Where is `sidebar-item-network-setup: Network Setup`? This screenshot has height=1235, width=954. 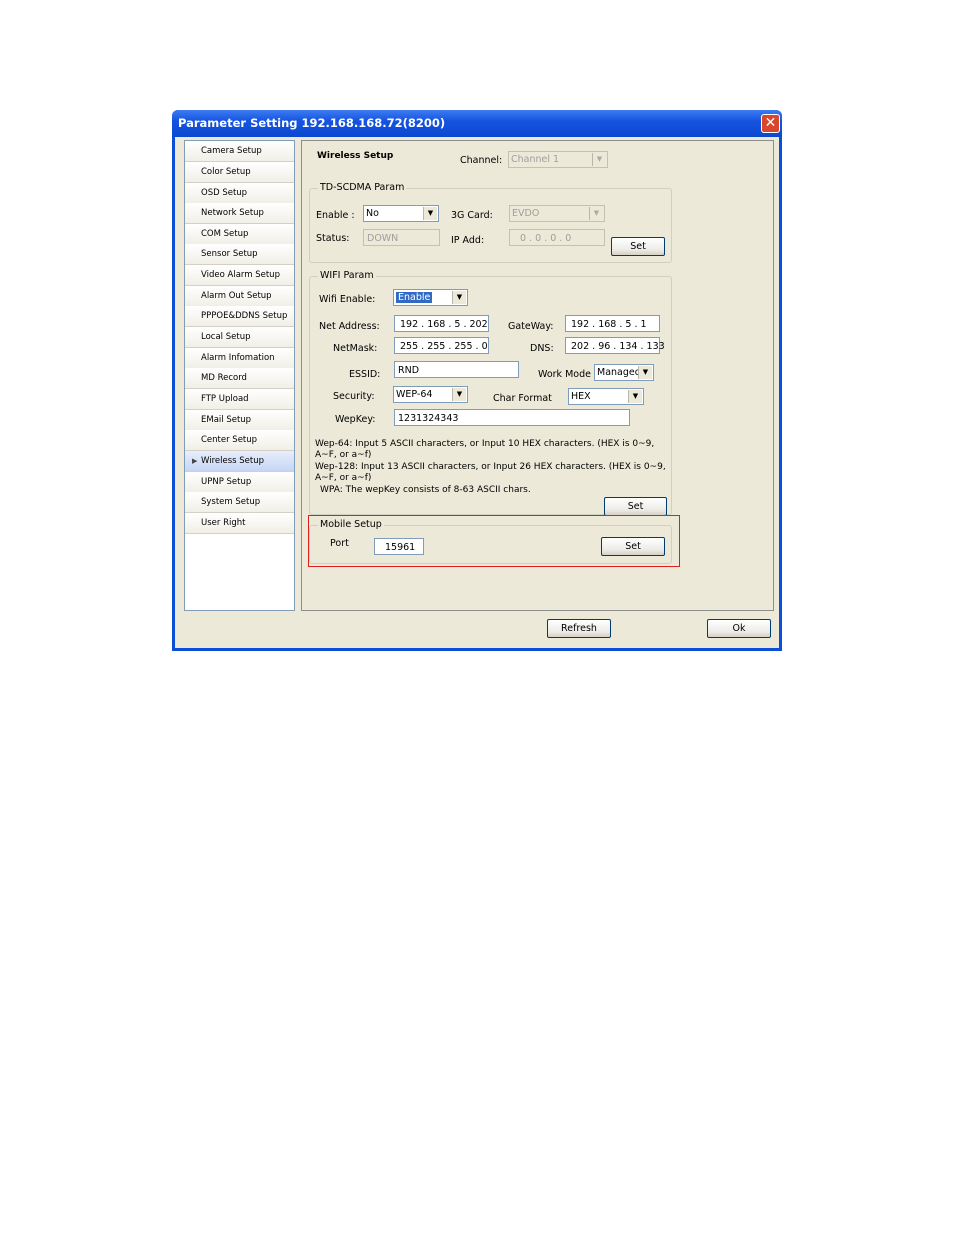
sidebar-item-network-setup: Network Setup is located at coordinates (239, 213).